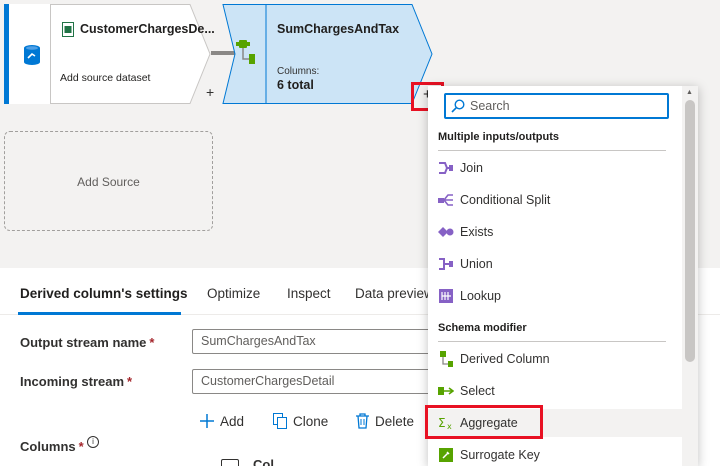 This screenshot has height=466, width=720. I want to click on menu-item-label: Conditional Split, so click(505, 200).